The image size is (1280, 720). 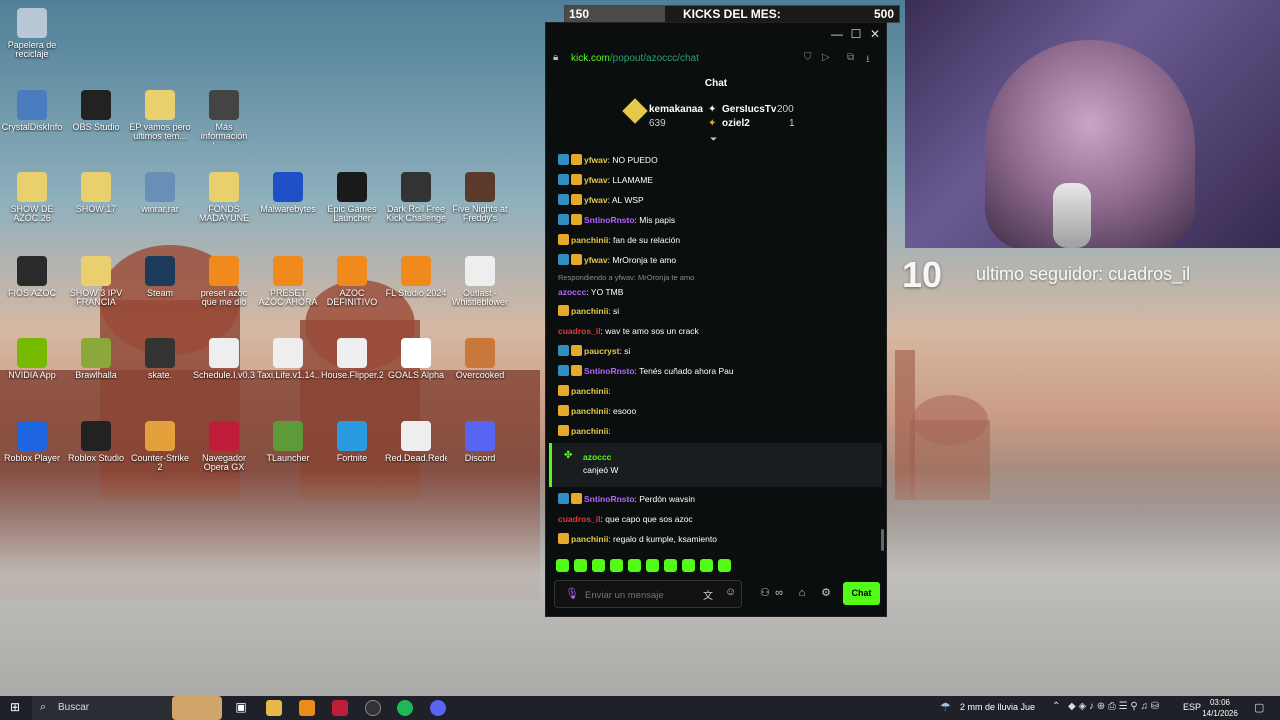 What do you see at coordinates (646, 371) in the screenshot?
I see `chat-message: SntinoRnsto: Tenés cuñado ahora Pau` at bounding box center [646, 371].